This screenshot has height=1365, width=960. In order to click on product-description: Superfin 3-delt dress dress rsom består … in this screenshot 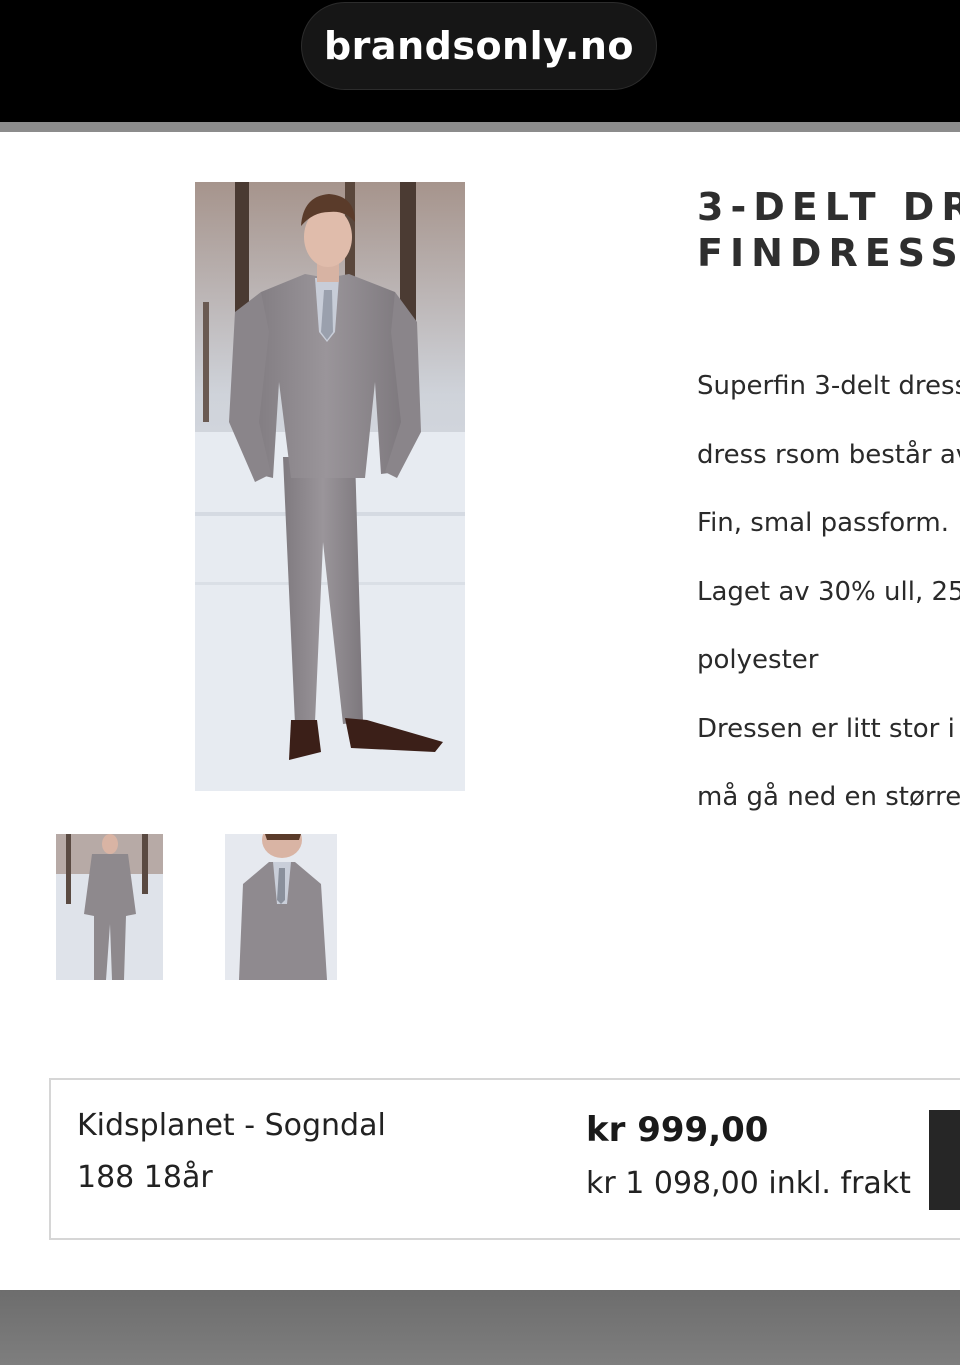, I will do `click(828, 604)`.